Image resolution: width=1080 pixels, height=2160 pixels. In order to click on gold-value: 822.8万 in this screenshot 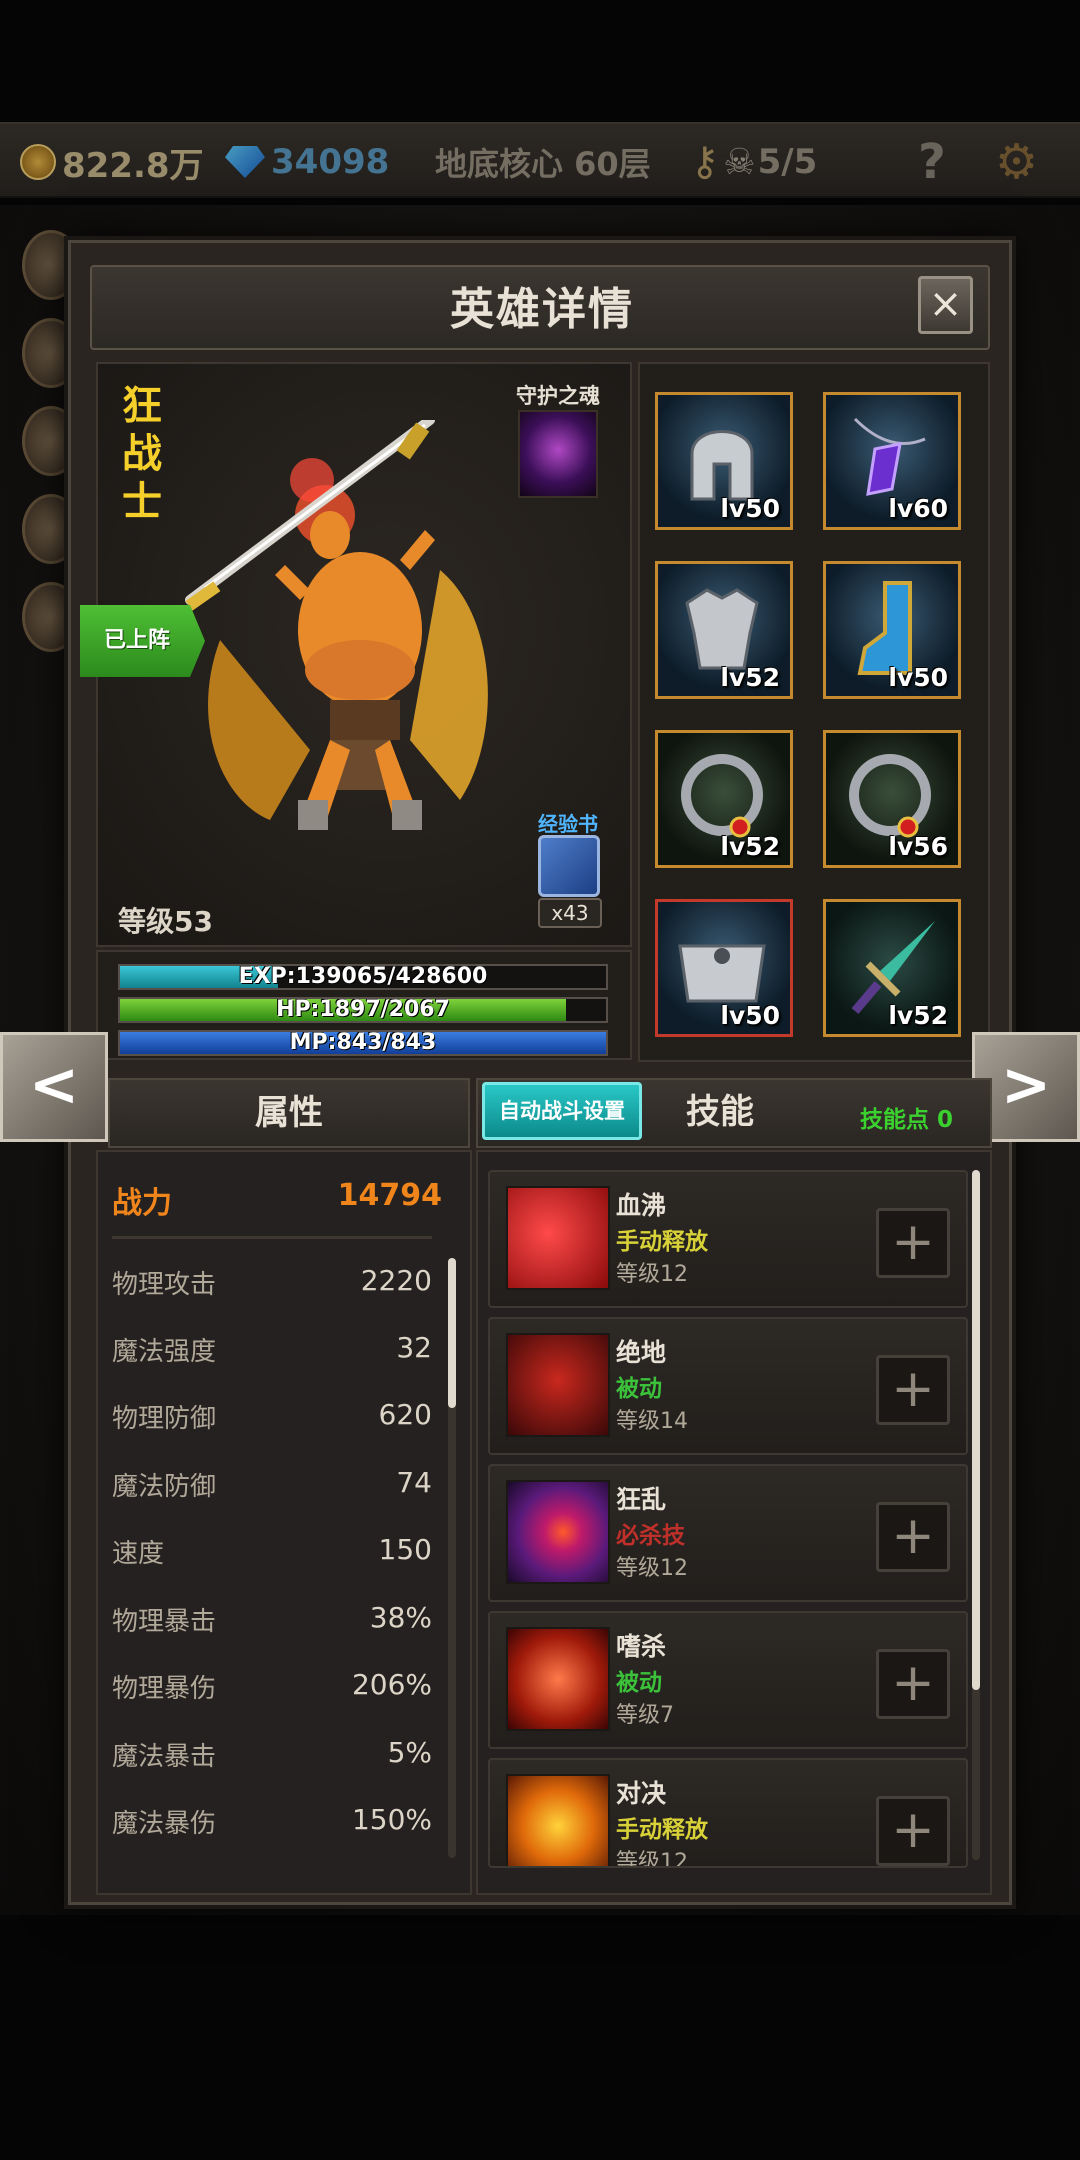, I will do `click(133, 165)`.